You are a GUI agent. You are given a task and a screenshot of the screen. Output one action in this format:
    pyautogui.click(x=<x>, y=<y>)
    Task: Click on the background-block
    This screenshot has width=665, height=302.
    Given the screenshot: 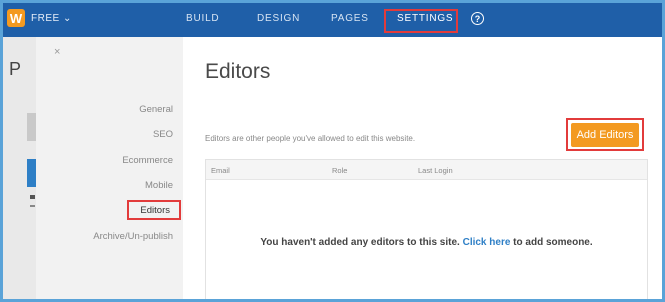 What is the action you would take?
    pyautogui.click(x=31, y=127)
    